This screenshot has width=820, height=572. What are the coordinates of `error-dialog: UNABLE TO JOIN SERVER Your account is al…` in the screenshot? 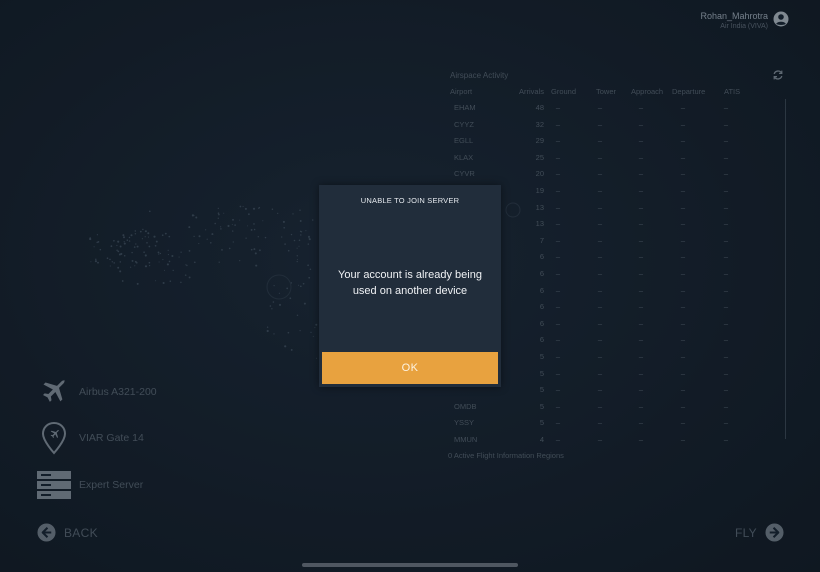 It's located at (410, 286).